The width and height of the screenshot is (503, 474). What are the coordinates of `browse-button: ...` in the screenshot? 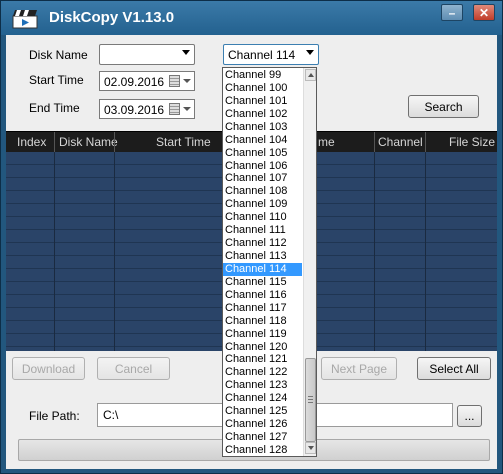 It's located at (469, 416).